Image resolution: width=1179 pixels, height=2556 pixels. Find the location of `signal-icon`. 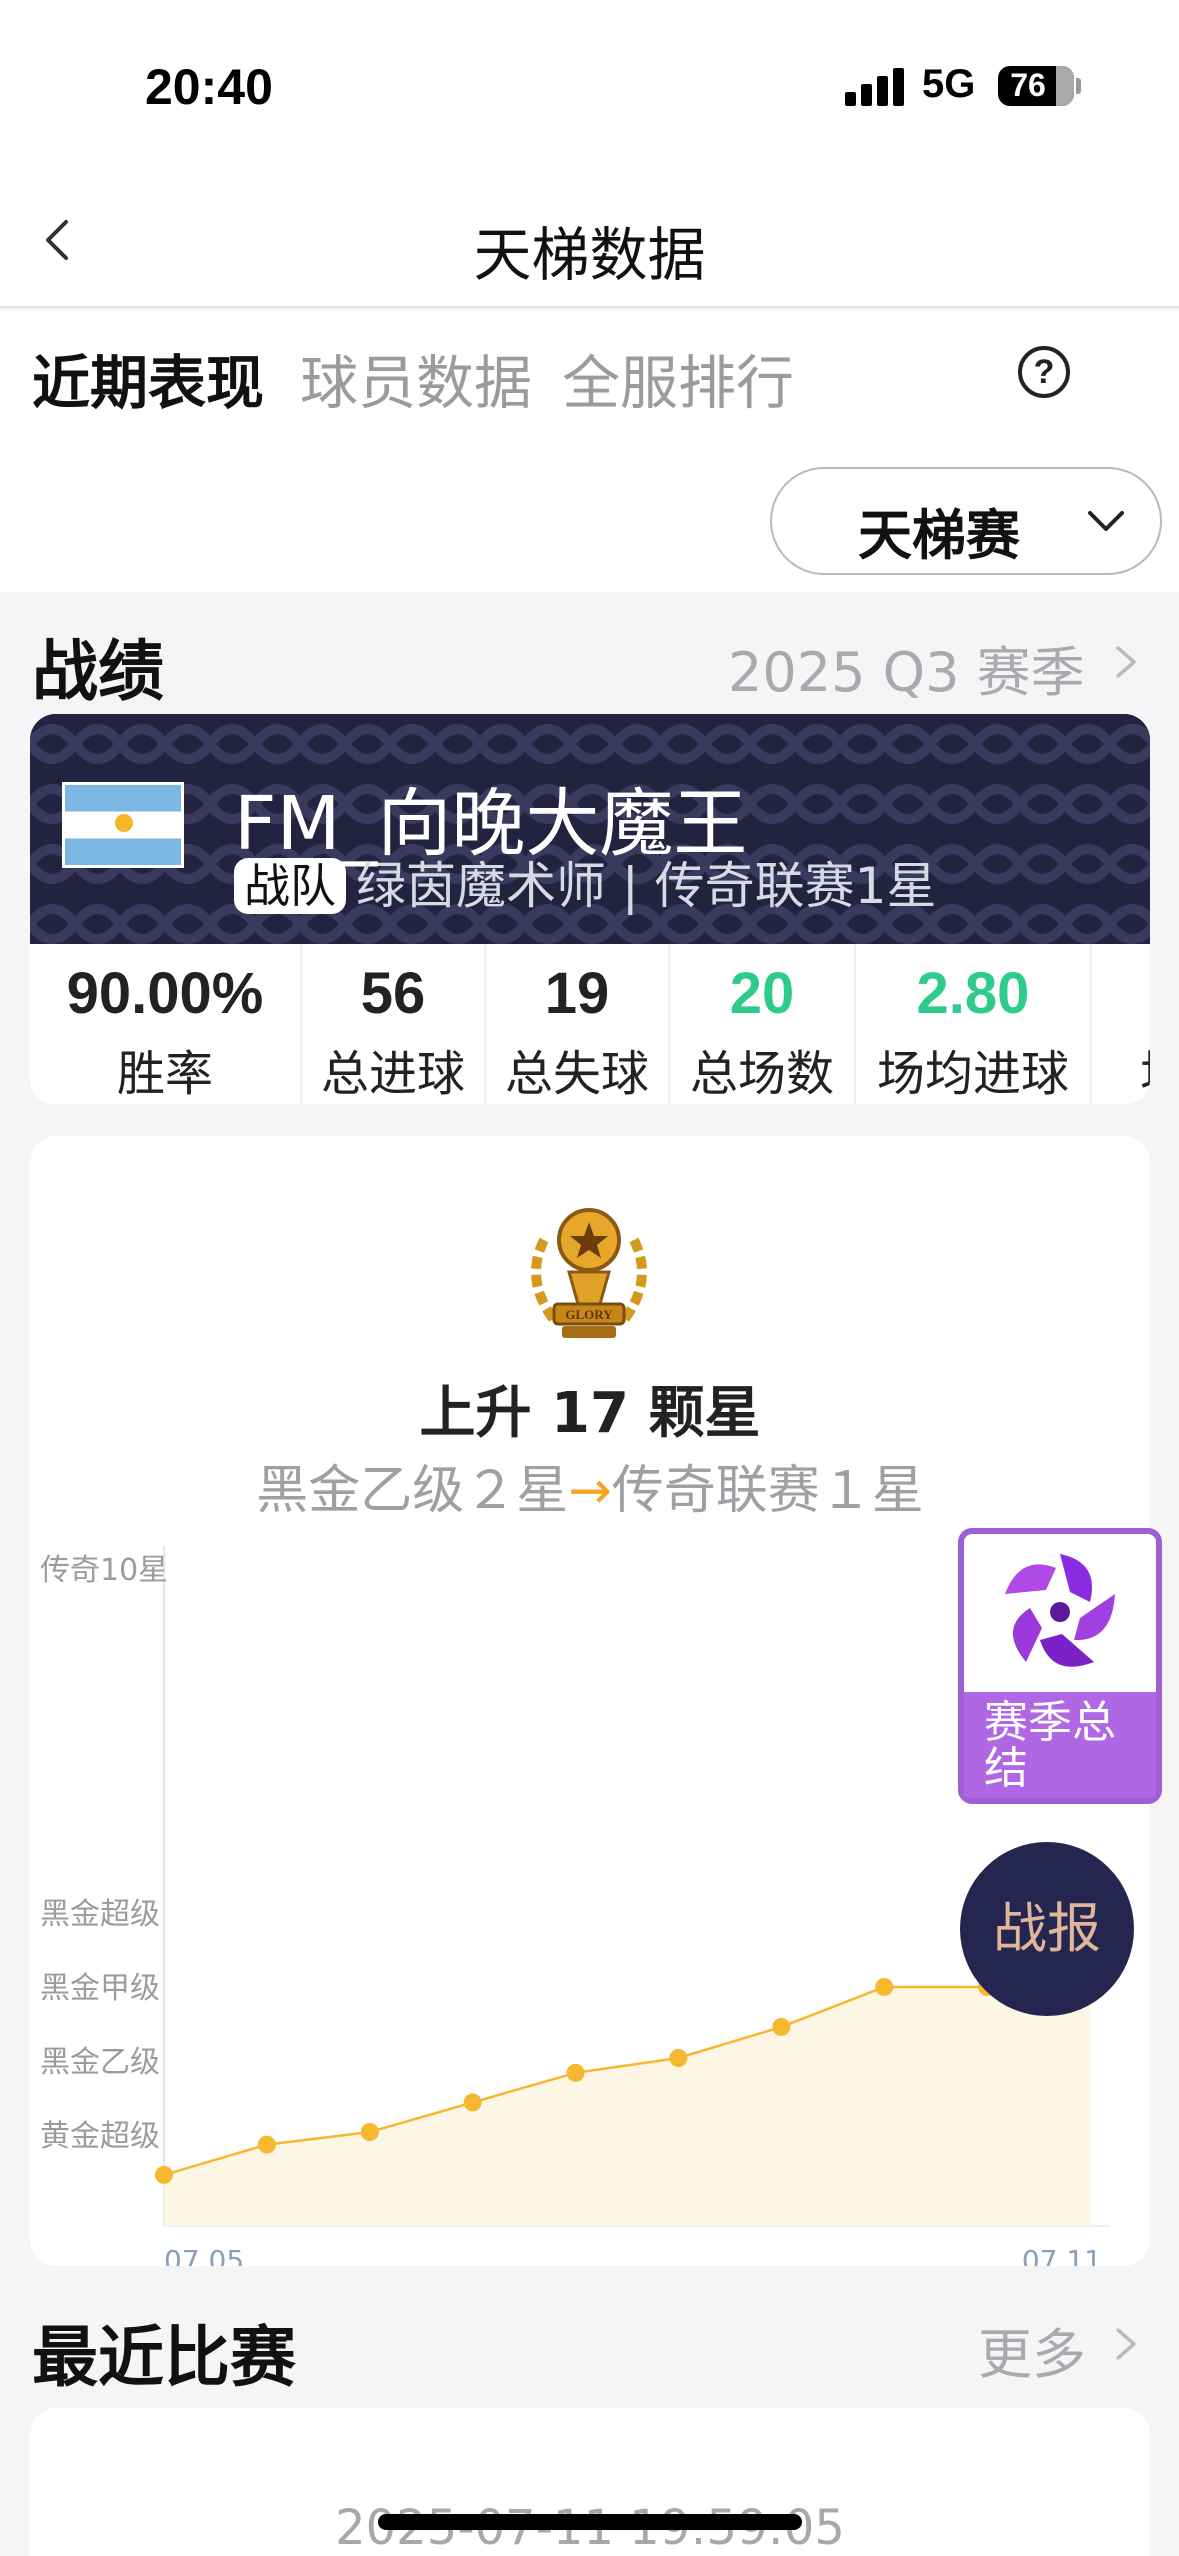

signal-icon is located at coordinates (875, 86).